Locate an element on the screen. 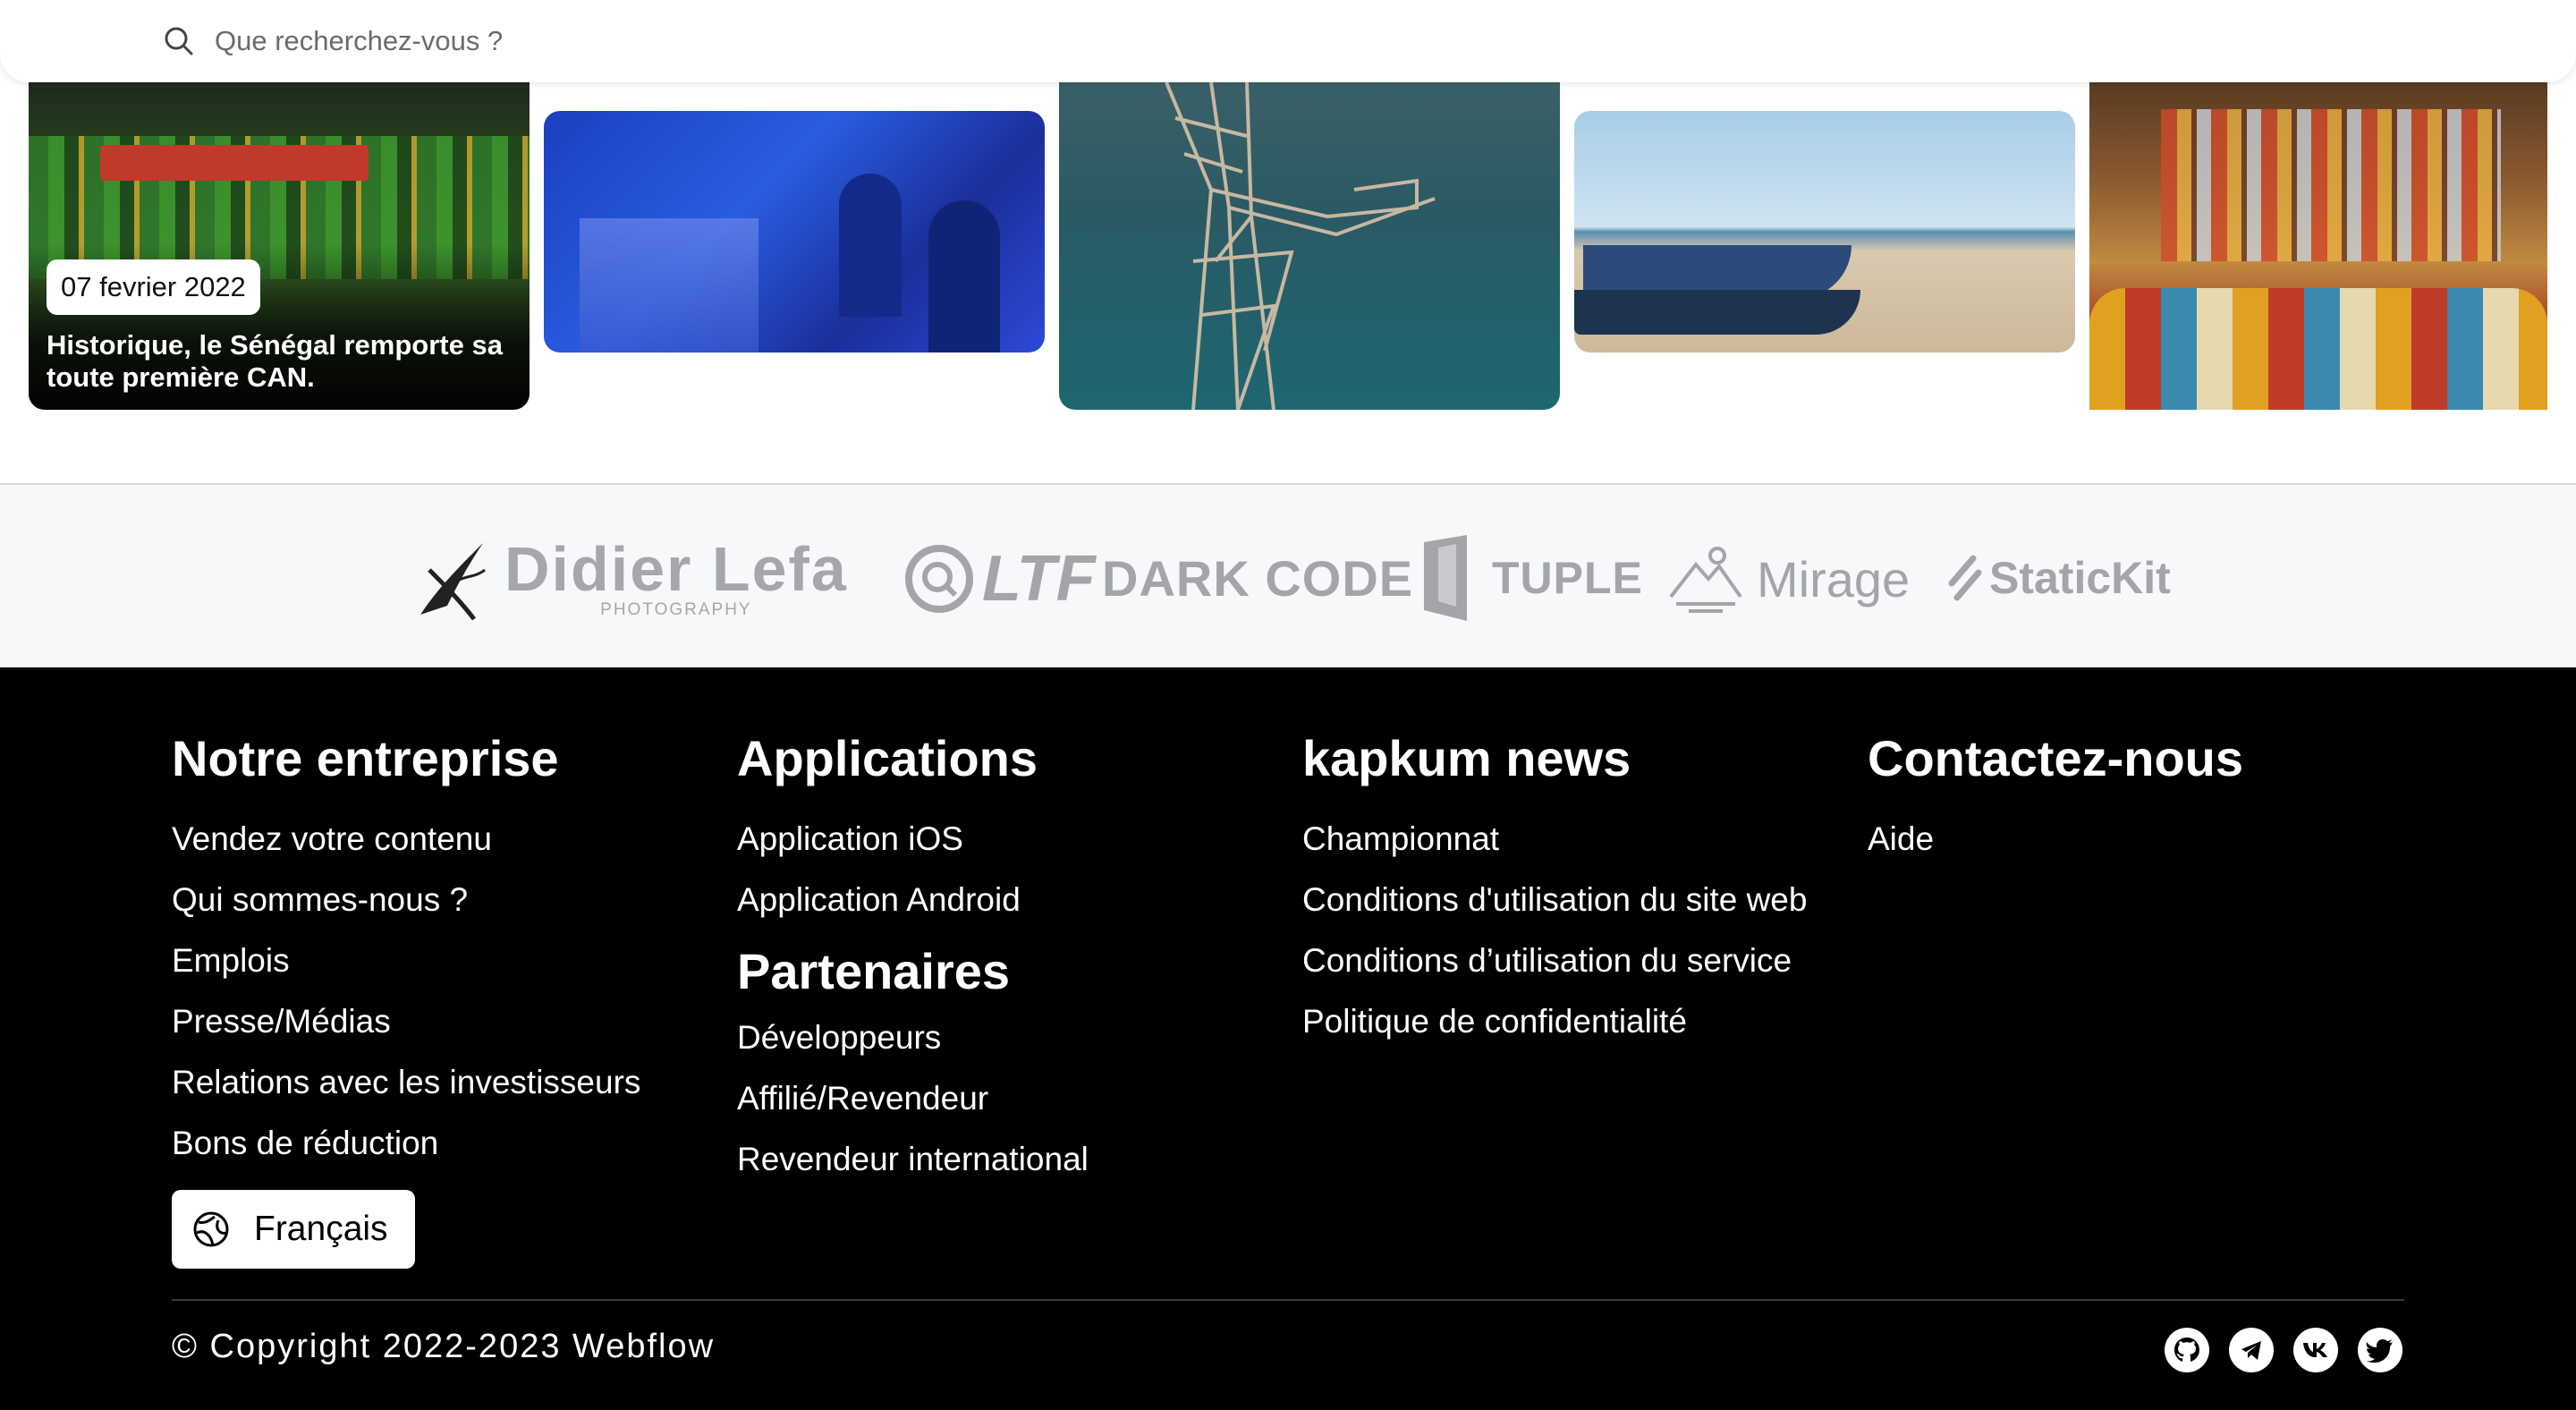 The image size is (2576, 1410). footer-link: Application Android is located at coordinates (913, 900).